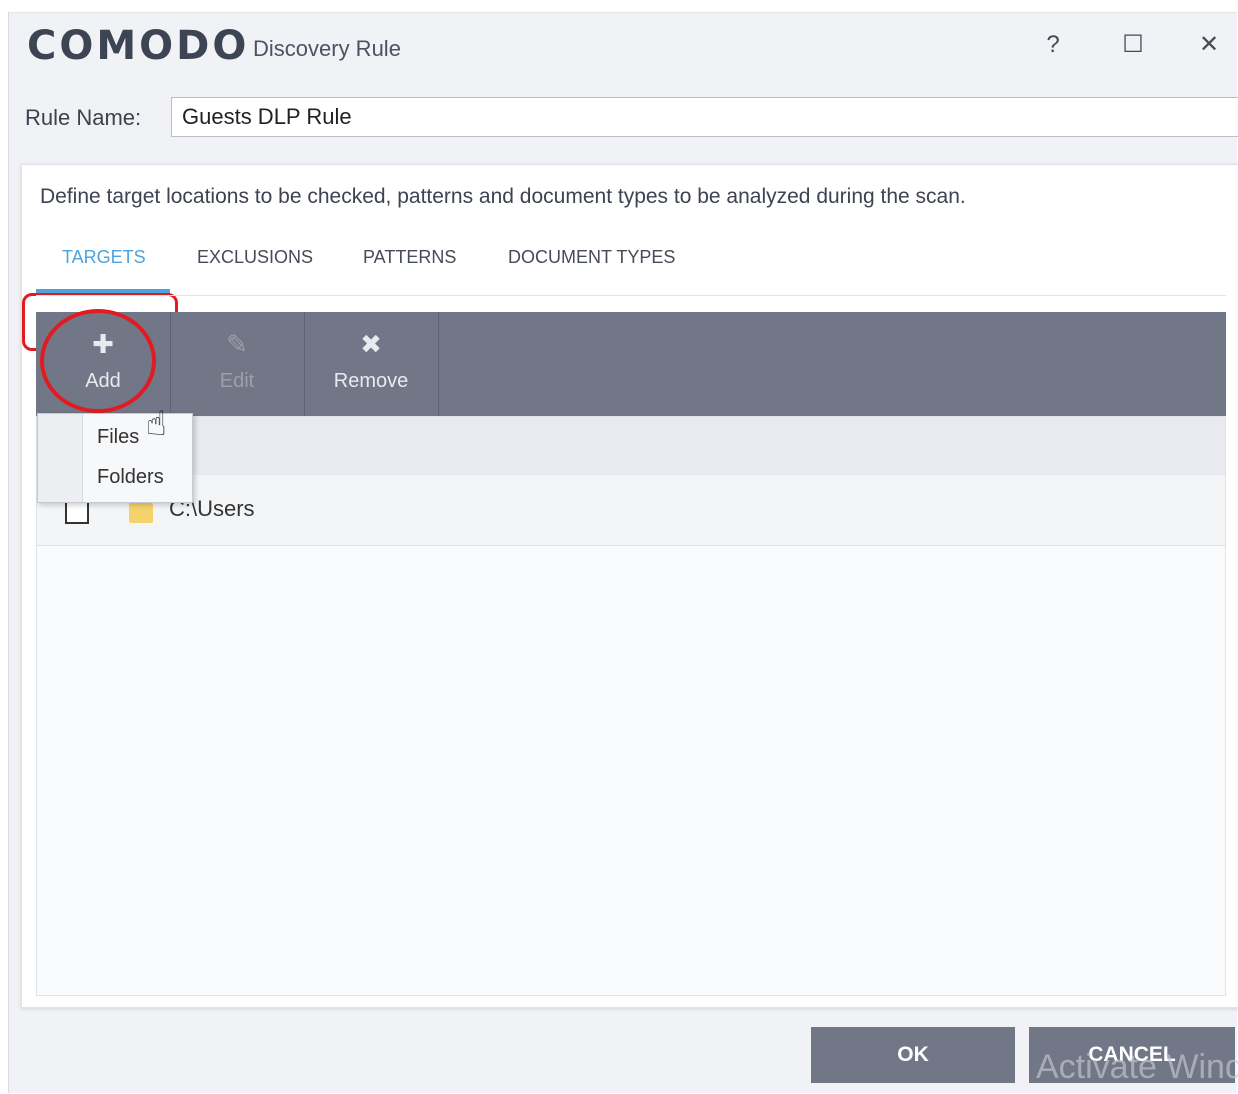 The height and width of the screenshot is (1094, 1238). I want to click on rule-name-input, so click(704, 117).